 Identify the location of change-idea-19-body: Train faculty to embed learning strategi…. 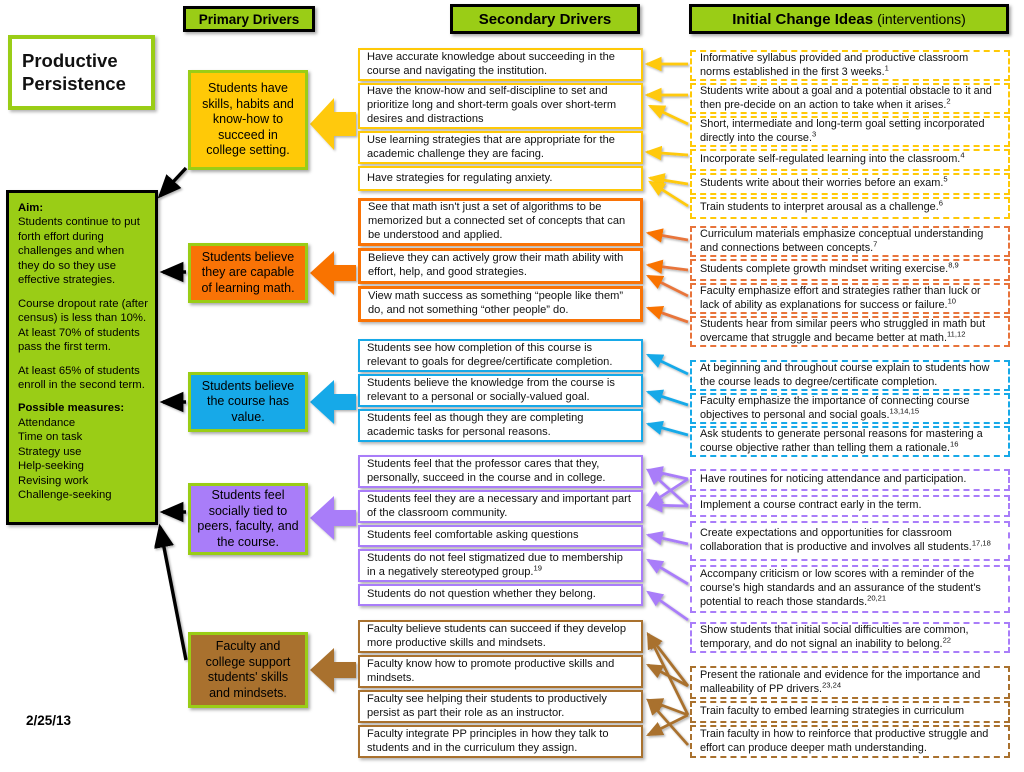
(832, 711).